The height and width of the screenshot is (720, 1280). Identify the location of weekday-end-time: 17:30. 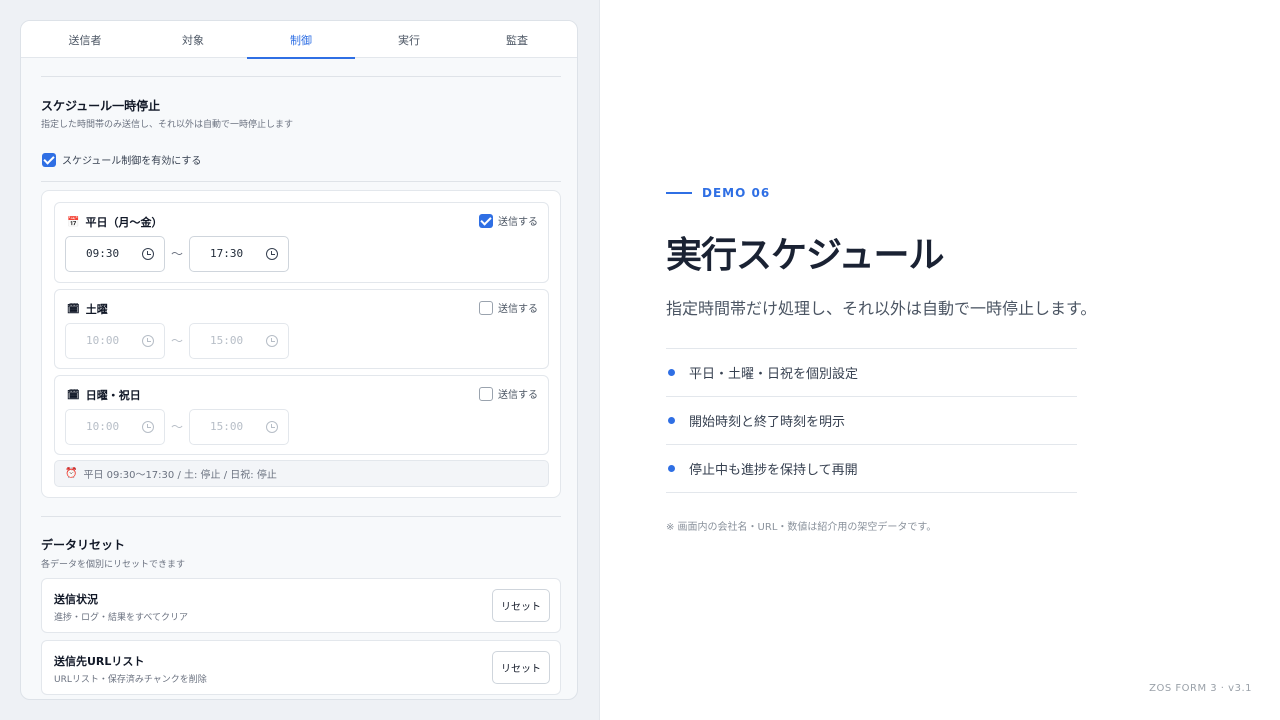
(239, 254).